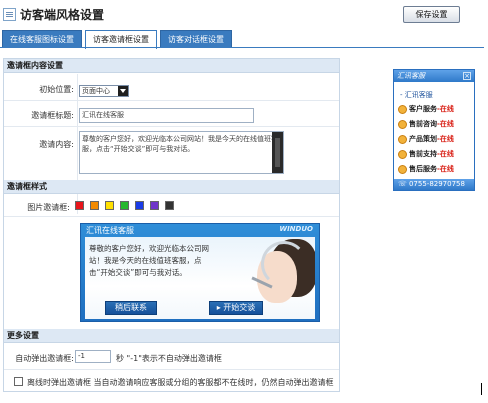 This screenshot has width=488, height=403. I want to click on page-settings-icon, so click(9, 14).